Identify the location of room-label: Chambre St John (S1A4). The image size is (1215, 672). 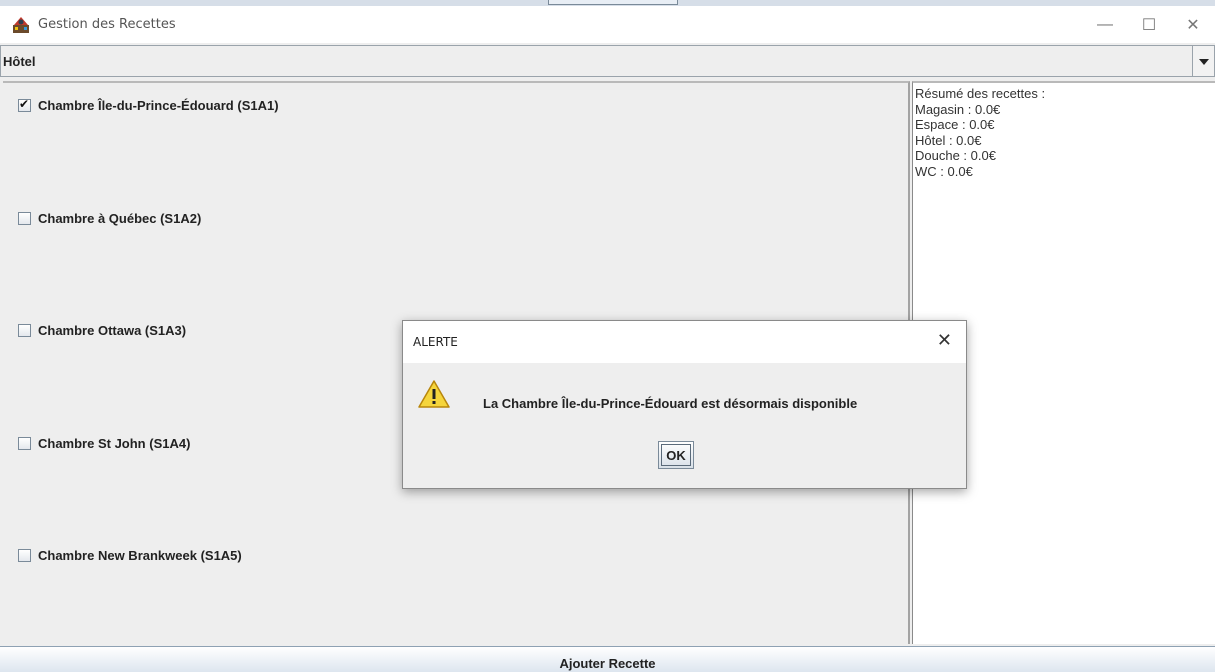
(114, 443).